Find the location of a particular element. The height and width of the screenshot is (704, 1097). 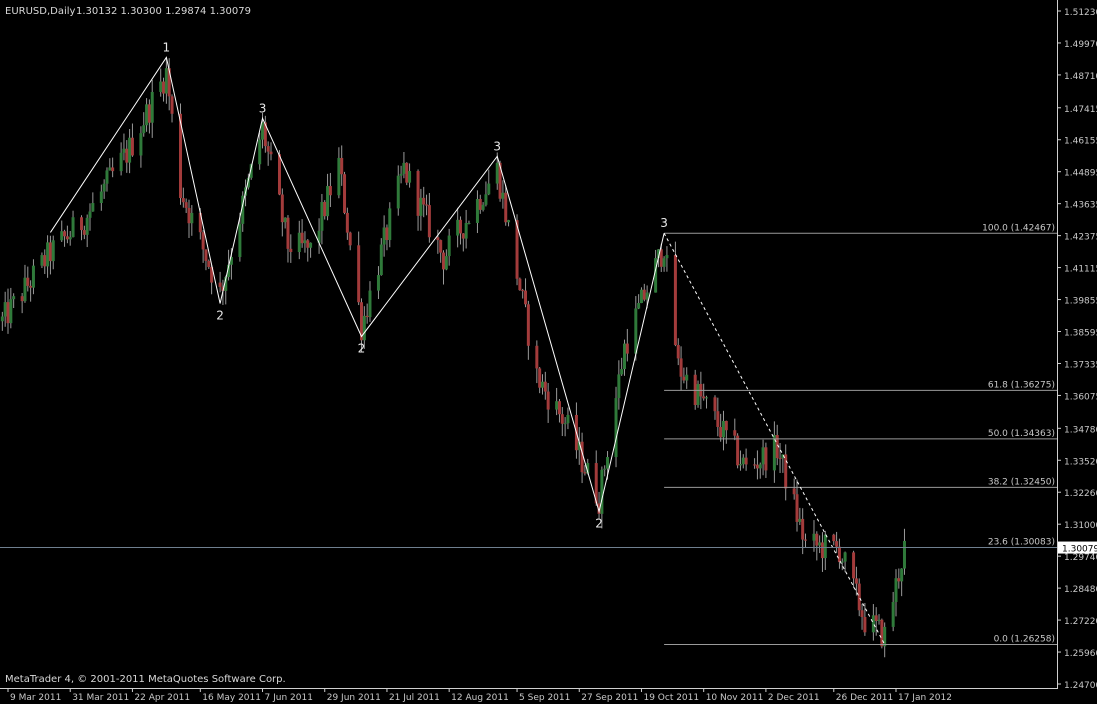

x-tick-label: 19 Oct 2011 is located at coordinates (671, 698).